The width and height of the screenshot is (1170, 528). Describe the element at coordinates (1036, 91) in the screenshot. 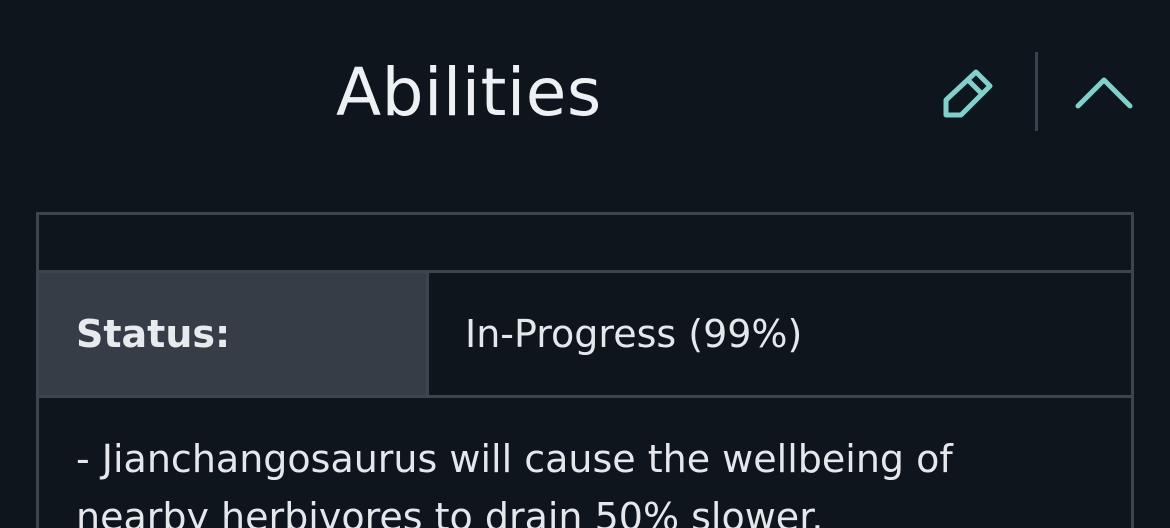

I see `header-divider` at that location.